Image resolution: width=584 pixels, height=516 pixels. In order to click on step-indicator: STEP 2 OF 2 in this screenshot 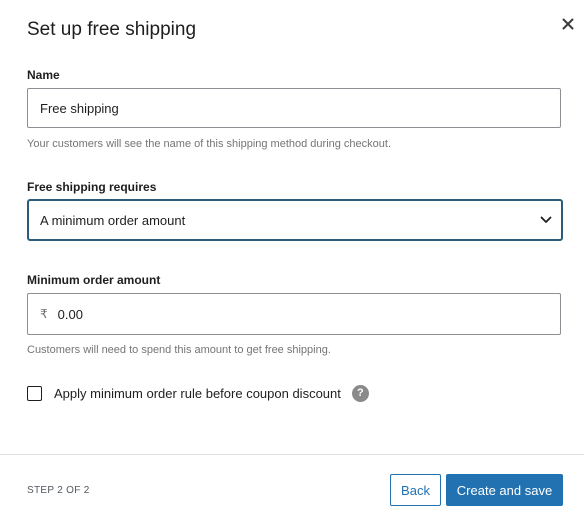, I will do `click(58, 490)`.